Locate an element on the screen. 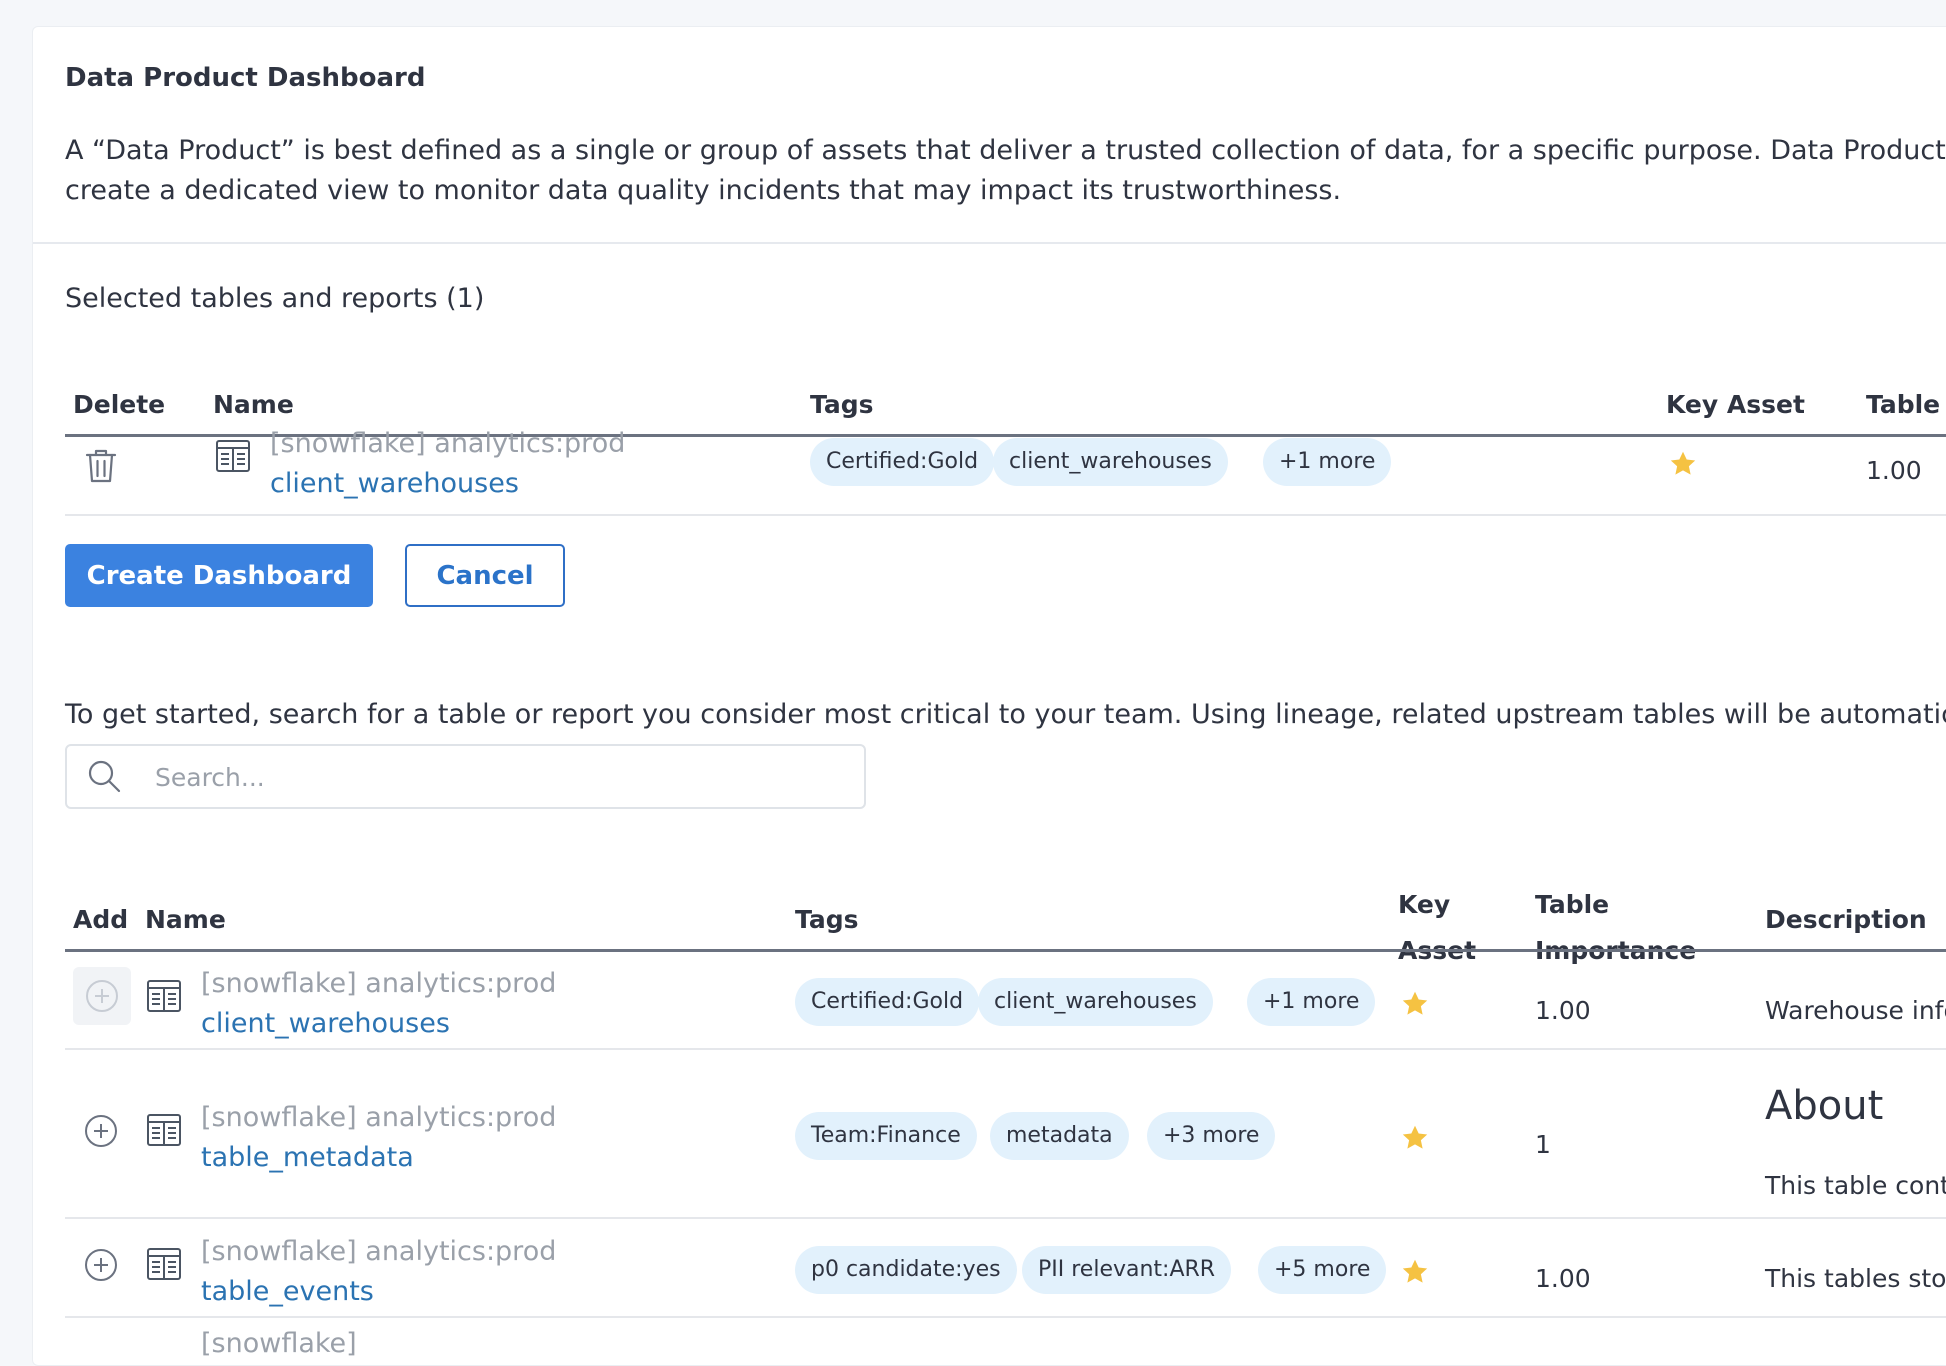 The height and width of the screenshot is (1366, 1946). tag-more-pill: +3 more is located at coordinates (1211, 1136).